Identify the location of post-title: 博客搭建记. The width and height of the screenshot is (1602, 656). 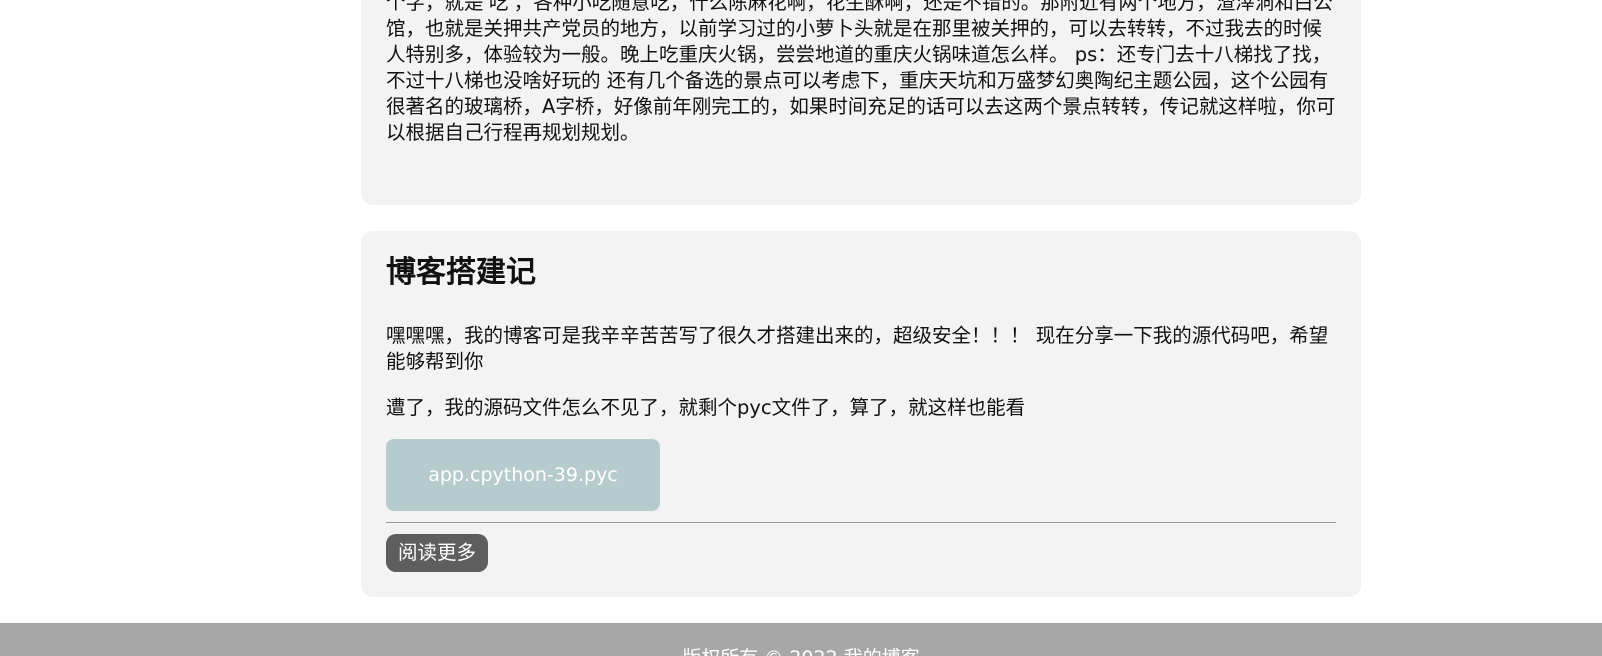
(461, 272).